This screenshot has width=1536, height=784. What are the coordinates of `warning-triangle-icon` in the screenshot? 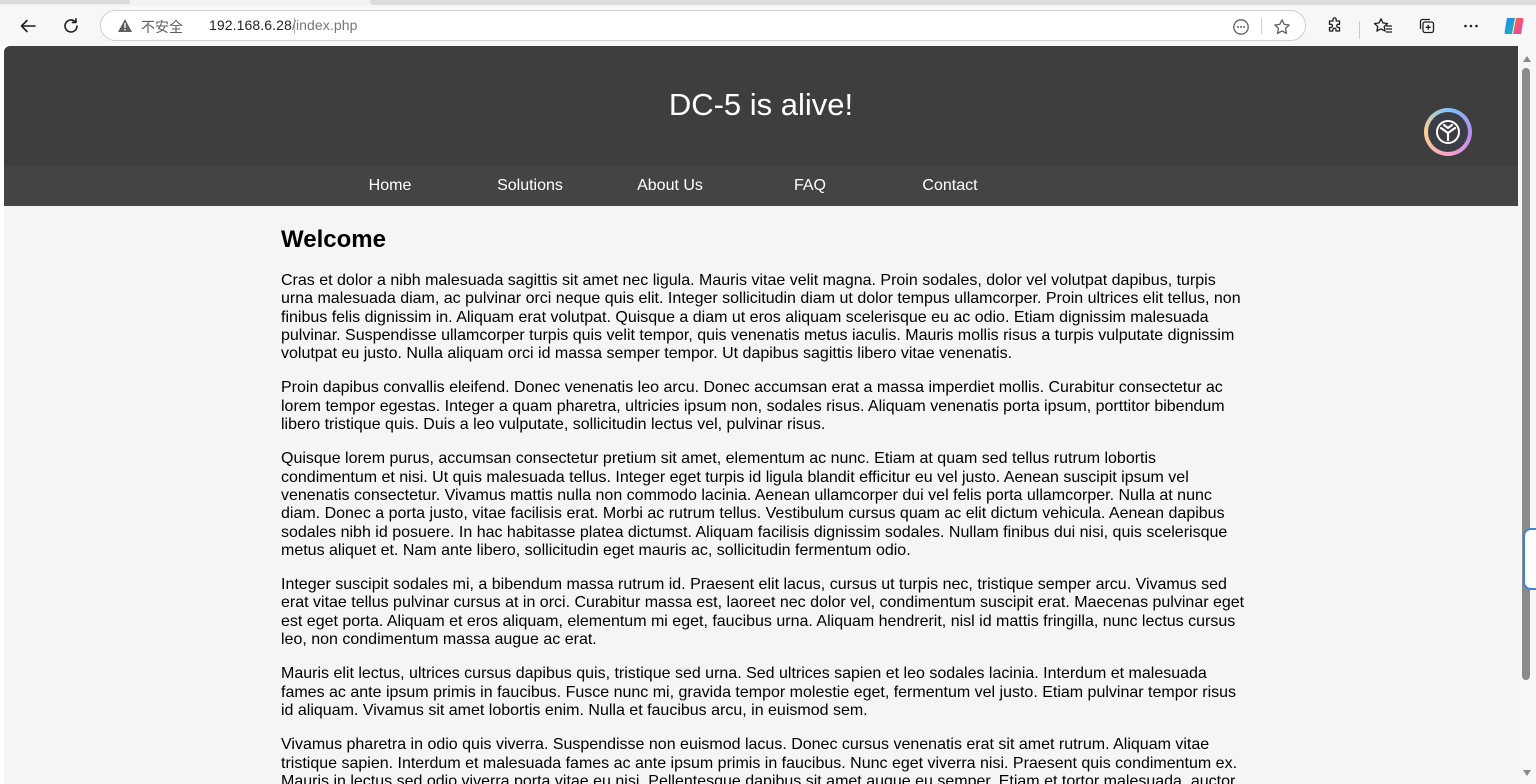 It's located at (125, 28).